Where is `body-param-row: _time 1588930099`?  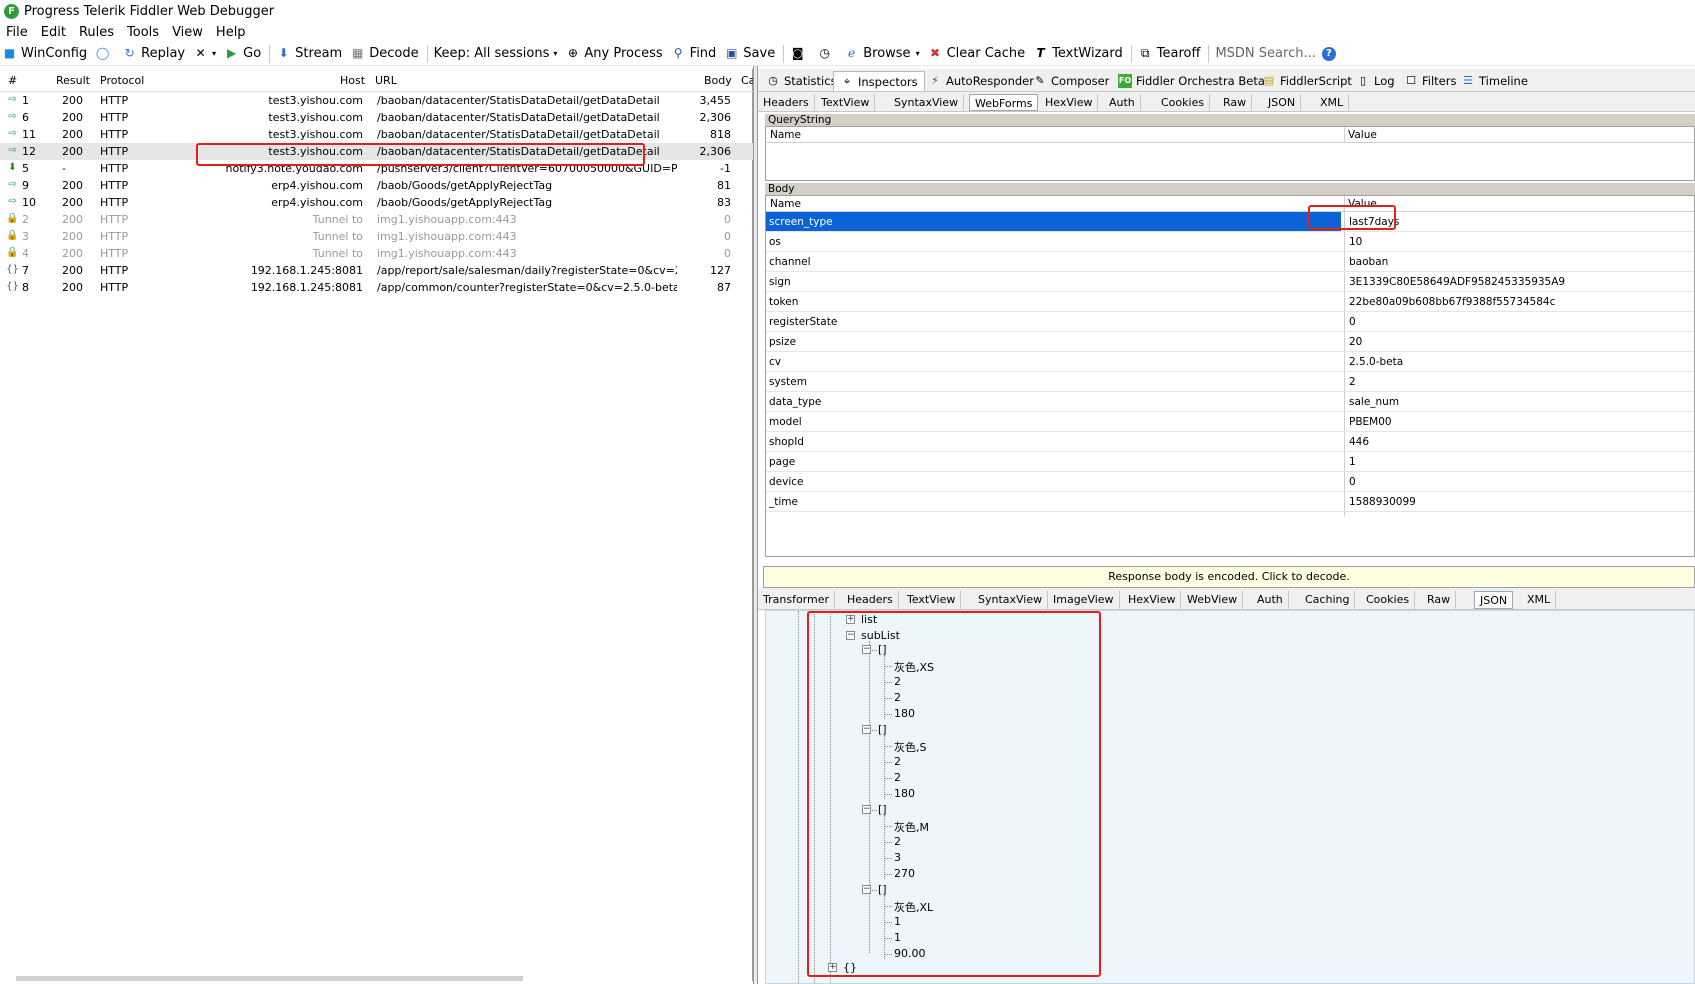
body-param-row: _time 1588930099 is located at coordinates (1230, 502).